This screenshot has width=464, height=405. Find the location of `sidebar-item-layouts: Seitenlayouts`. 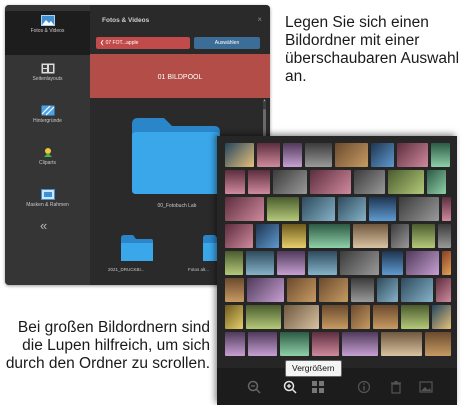

sidebar-item-layouts: Seitenlayouts is located at coordinates (47, 81).